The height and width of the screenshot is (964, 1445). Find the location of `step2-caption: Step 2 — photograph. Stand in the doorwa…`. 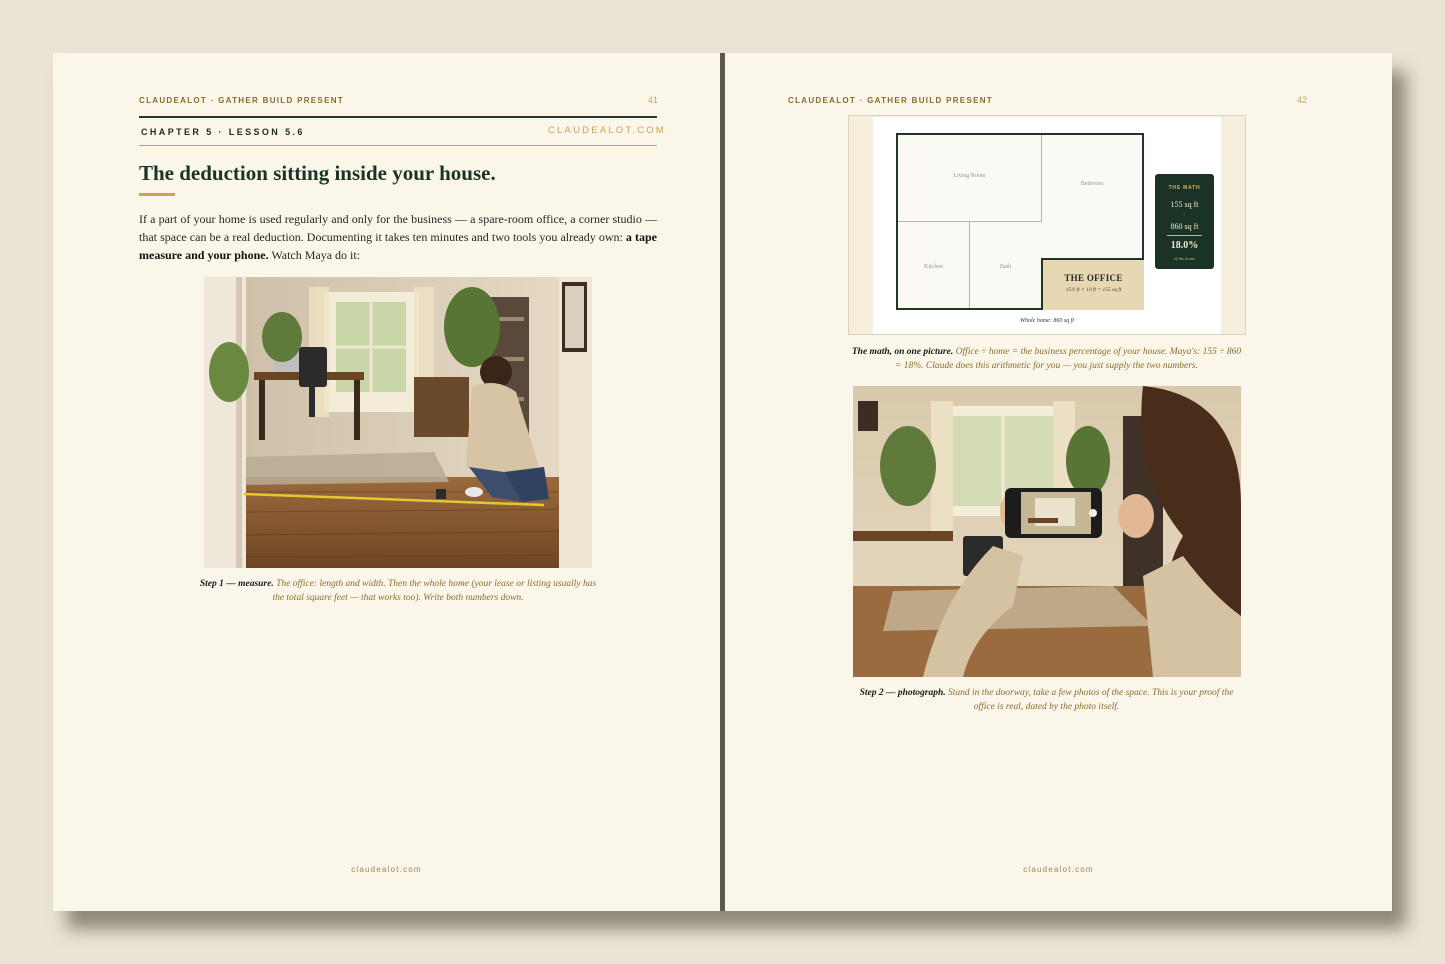

step2-caption: Step 2 — photograph. Stand in the doorwa… is located at coordinates (1046, 700).